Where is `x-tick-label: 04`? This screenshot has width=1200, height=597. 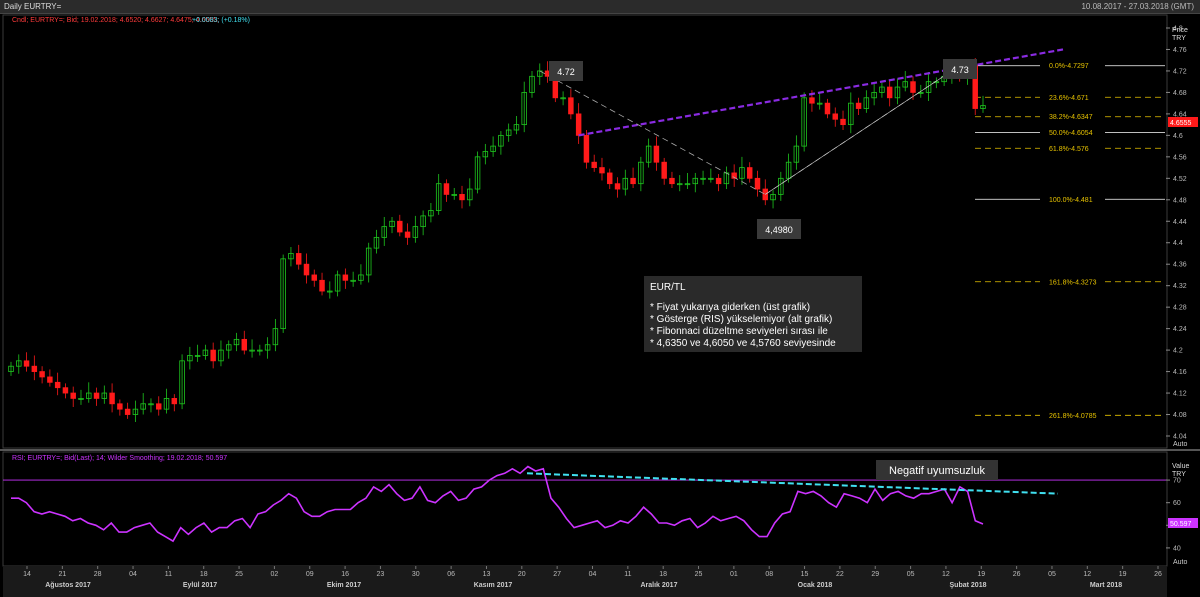 x-tick-label: 04 is located at coordinates (133, 574).